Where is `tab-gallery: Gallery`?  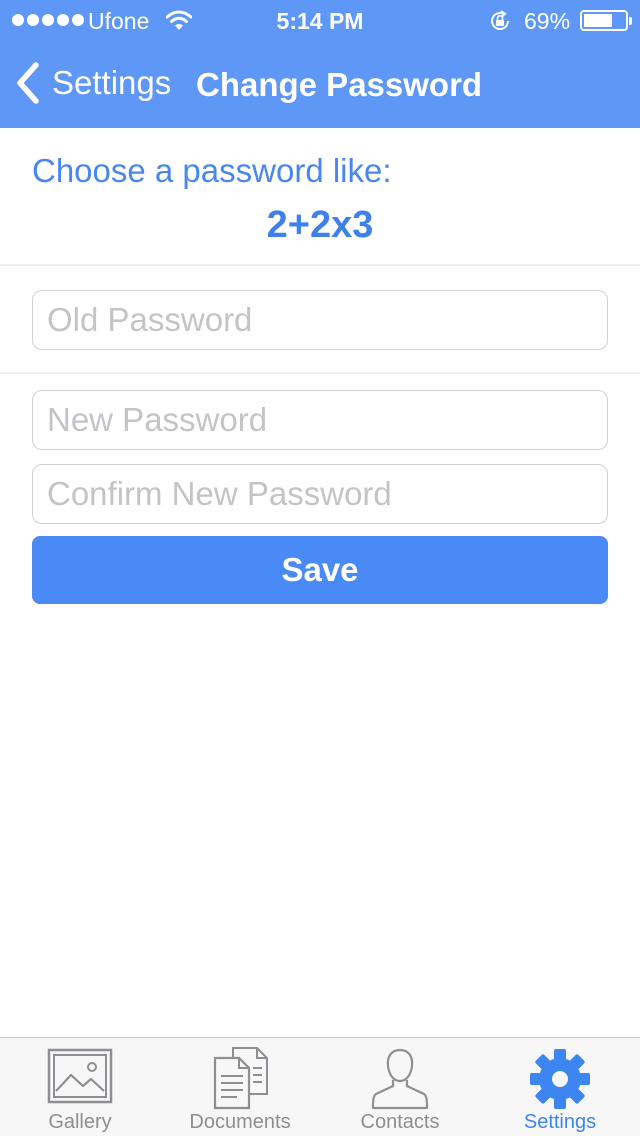
tab-gallery: Gallery is located at coordinates (80, 1087).